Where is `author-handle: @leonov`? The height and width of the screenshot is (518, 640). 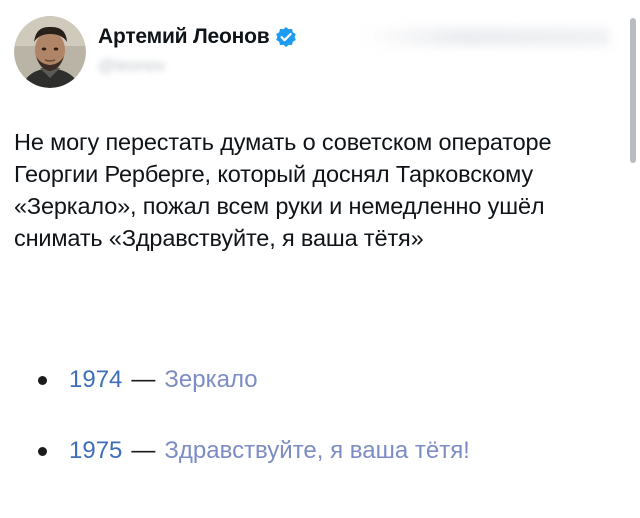 author-handle: @leonov is located at coordinates (197, 66).